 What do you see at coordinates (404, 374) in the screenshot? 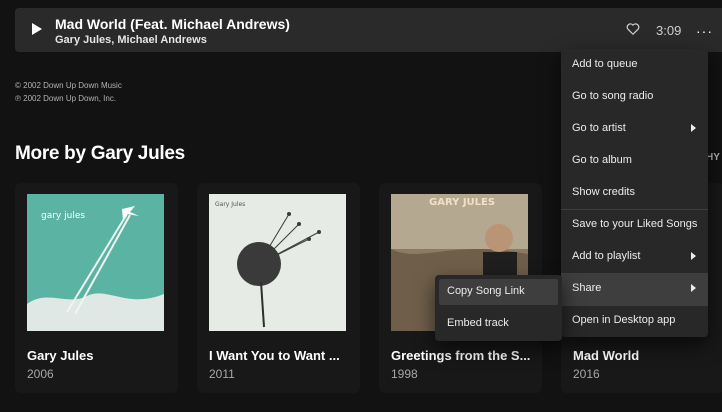
I see `album-year: 1998` at bounding box center [404, 374].